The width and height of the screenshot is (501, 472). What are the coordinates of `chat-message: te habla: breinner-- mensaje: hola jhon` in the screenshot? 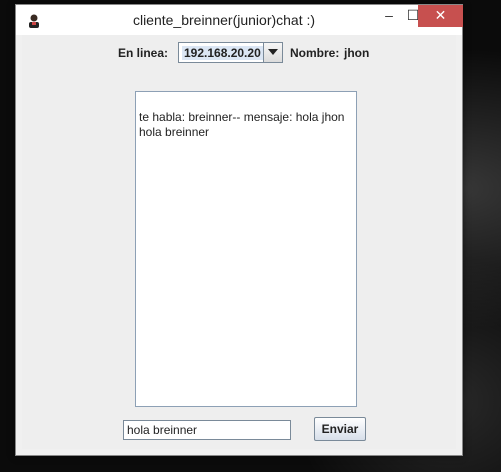 It's located at (242, 117).